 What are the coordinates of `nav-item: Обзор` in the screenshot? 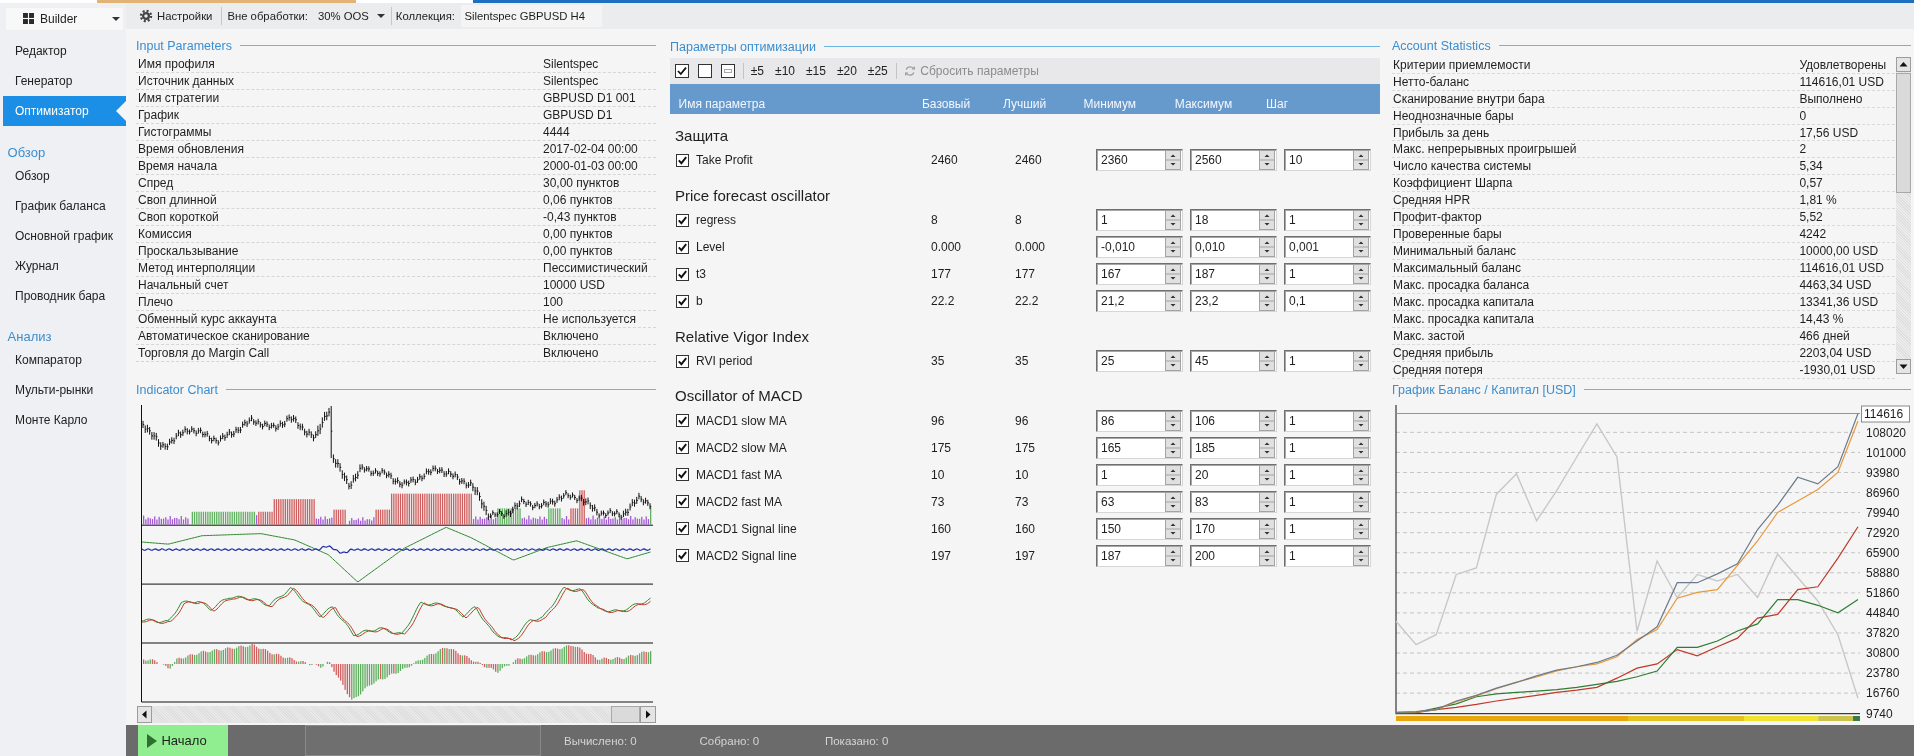 It's located at (64, 175).